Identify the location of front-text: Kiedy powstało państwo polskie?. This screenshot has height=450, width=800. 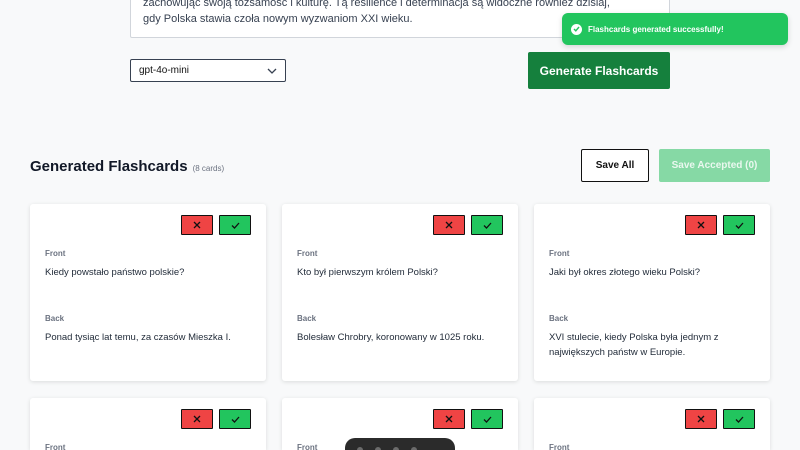
(115, 272).